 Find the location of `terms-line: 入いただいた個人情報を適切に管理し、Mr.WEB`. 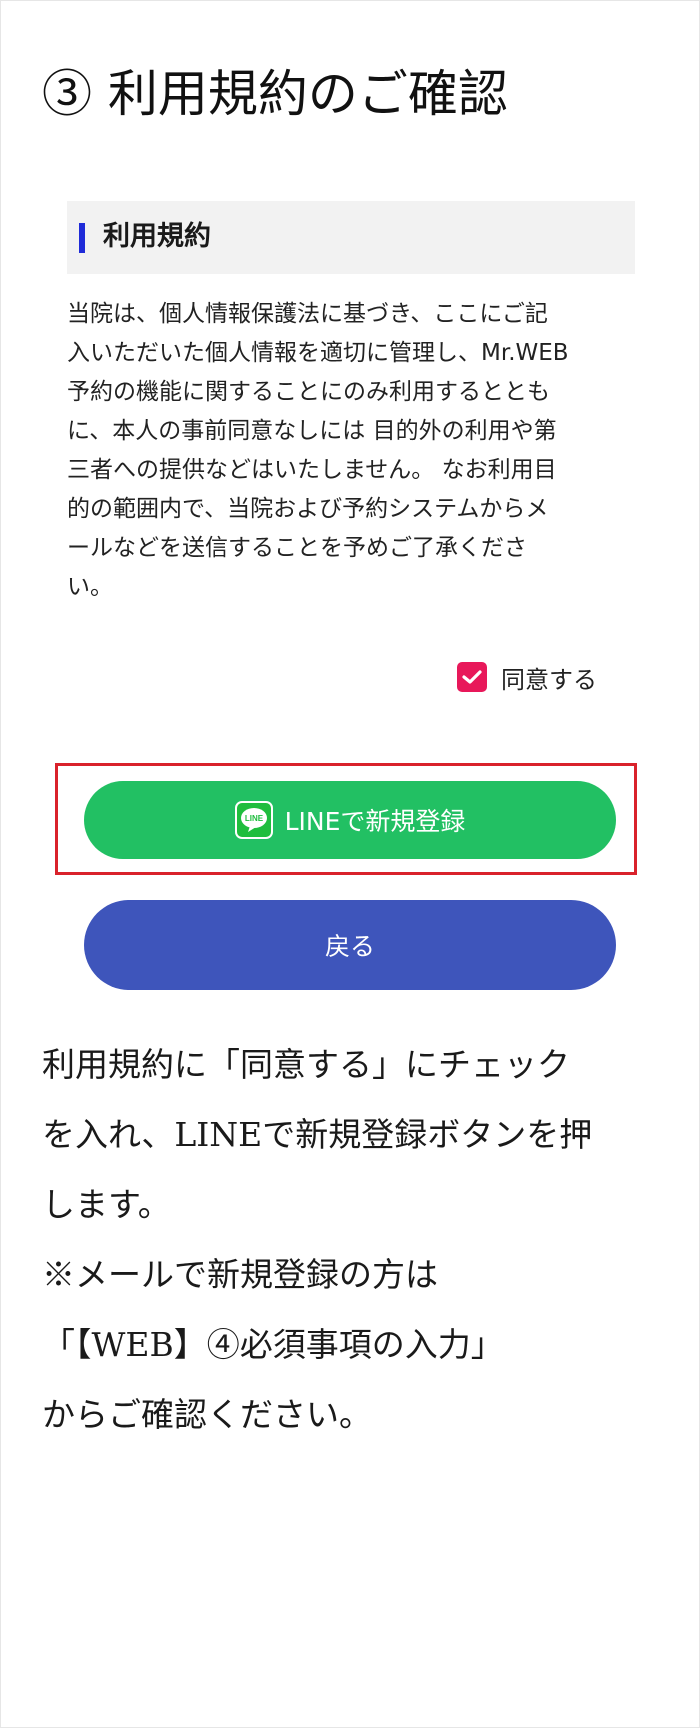

terms-line: 入いただいた個人情報を適切に管理し、Mr.WEB is located at coordinates (318, 353).